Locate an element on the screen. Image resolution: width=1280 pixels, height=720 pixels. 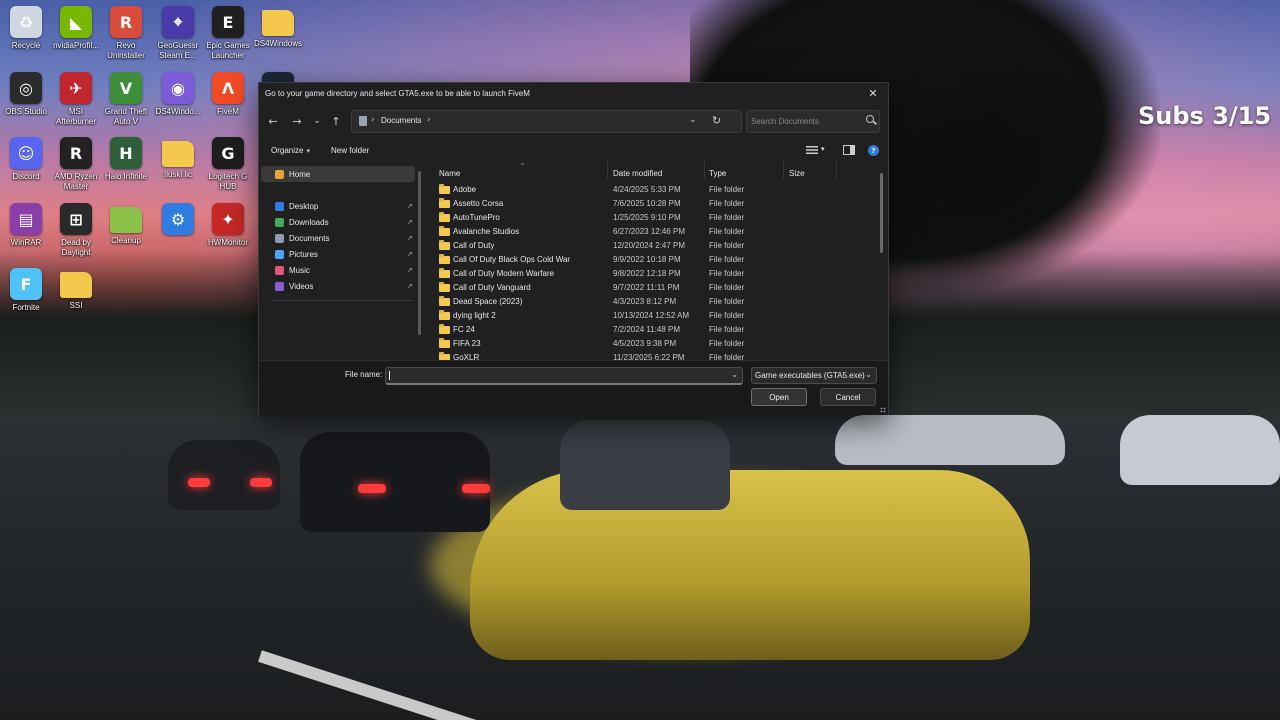
desktop-shortcut: SSI is located at coordinates (76, 289).